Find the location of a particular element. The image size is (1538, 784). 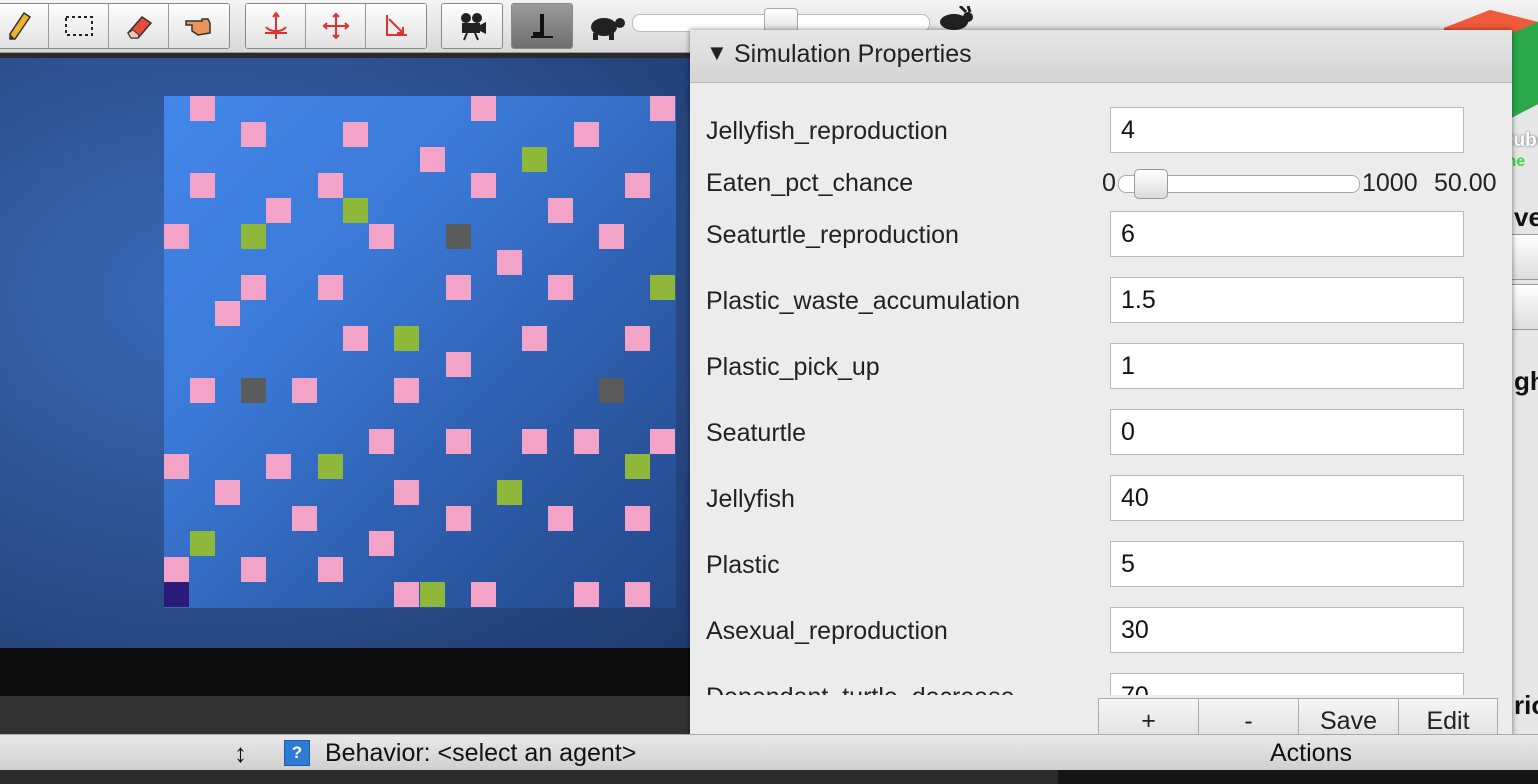

camera-icon is located at coordinates (473, 27).